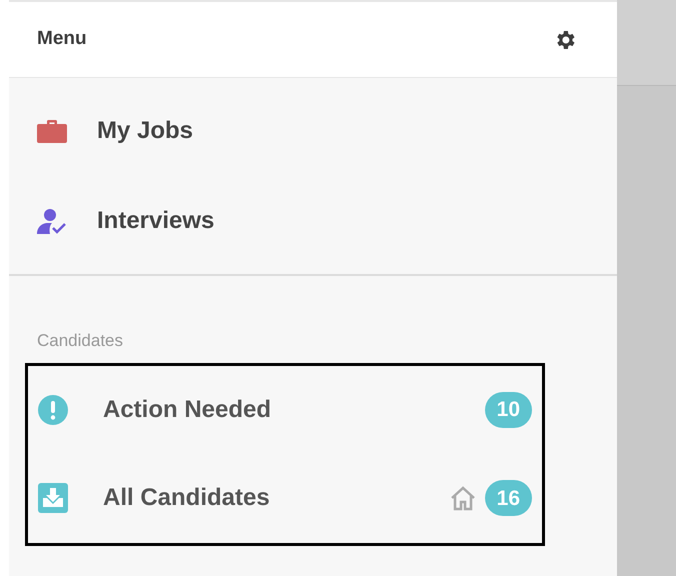 This screenshot has height=576, width=676. What do you see at coordinates (313, 221) in the screenshot?
I see `menu-item: Interviews` at bounding box center [313, 221].